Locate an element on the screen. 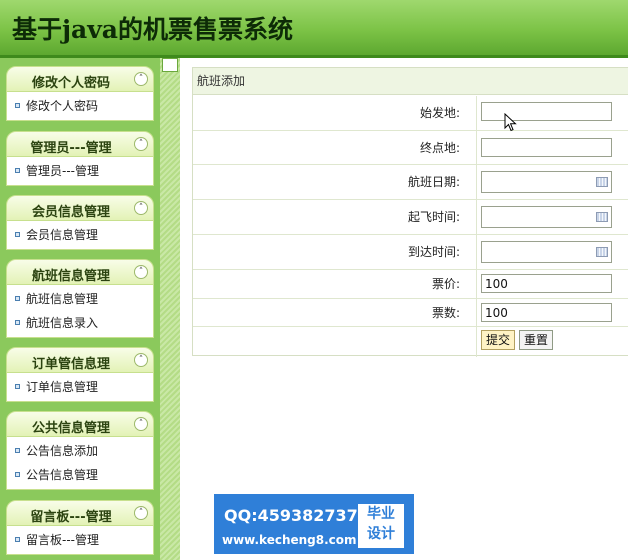 This screenshot has width=628, height=560. menu-group-body: 会员信息管理 is located at coordinates (80, 235).